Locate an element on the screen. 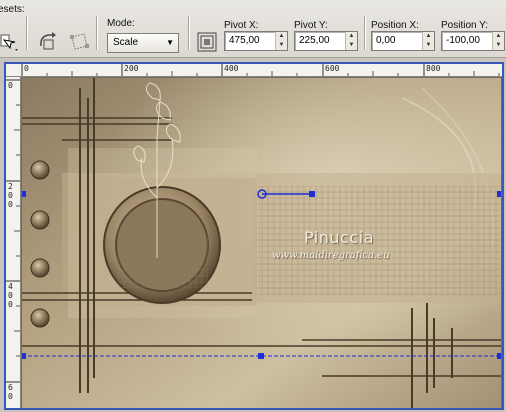 Image resolution: width=506 pixels, height=412 pixels. pivot-y-field: 225,00 ▲ ▼ is located at coordinates (326, 41).